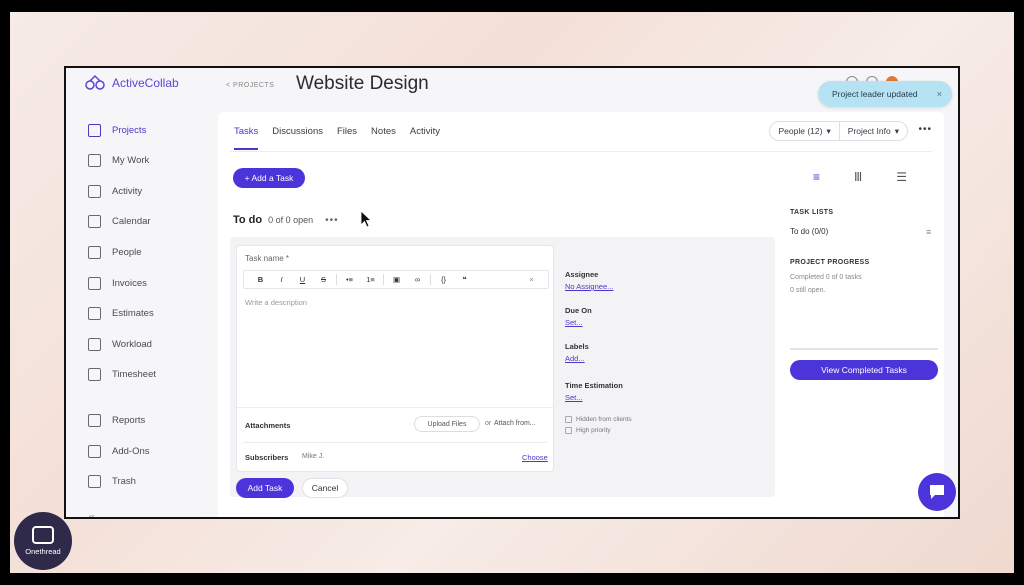  Describe the element at coordinates (939, 94) in the screenshot. I see `close-icon: ×` at that location.